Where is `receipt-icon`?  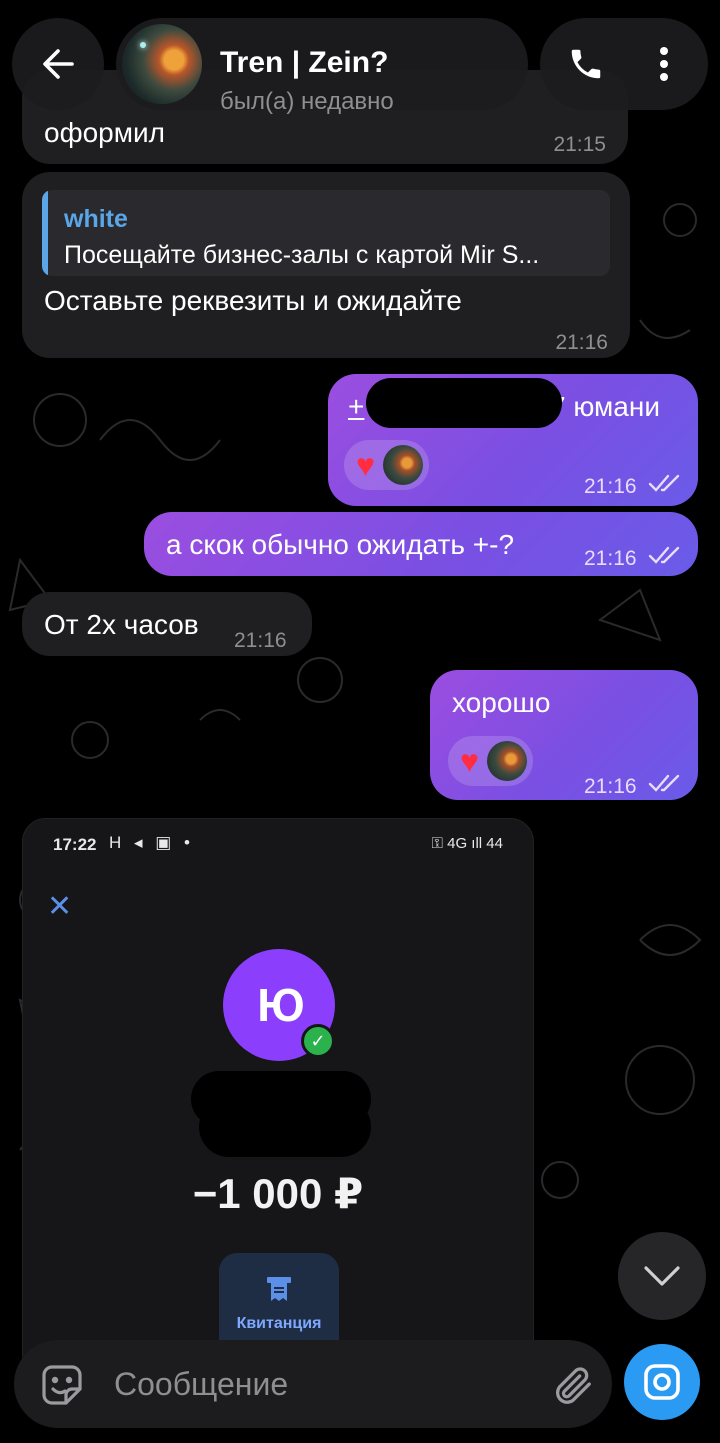
receipt-icon is located at coordinates (279, 1289).